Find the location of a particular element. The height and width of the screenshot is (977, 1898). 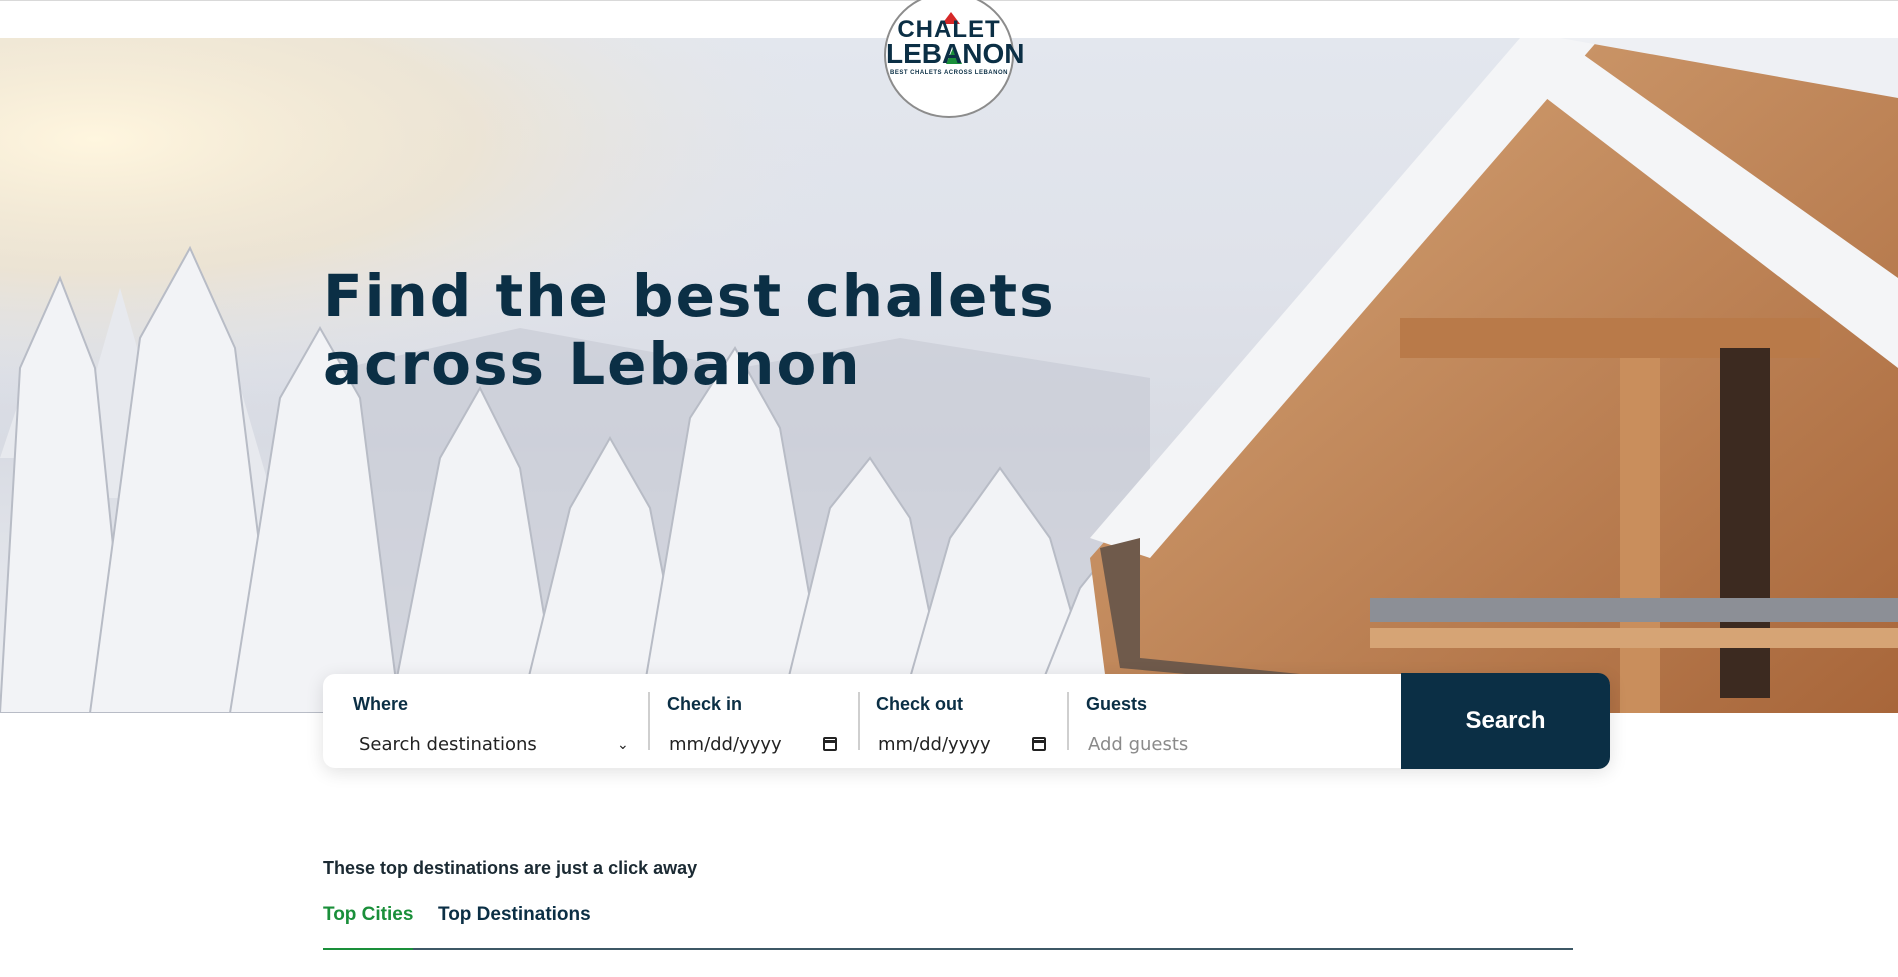

logo-tagline: BEST CHALETS ACROSS LEBANON is located at coordinates (949, 73).